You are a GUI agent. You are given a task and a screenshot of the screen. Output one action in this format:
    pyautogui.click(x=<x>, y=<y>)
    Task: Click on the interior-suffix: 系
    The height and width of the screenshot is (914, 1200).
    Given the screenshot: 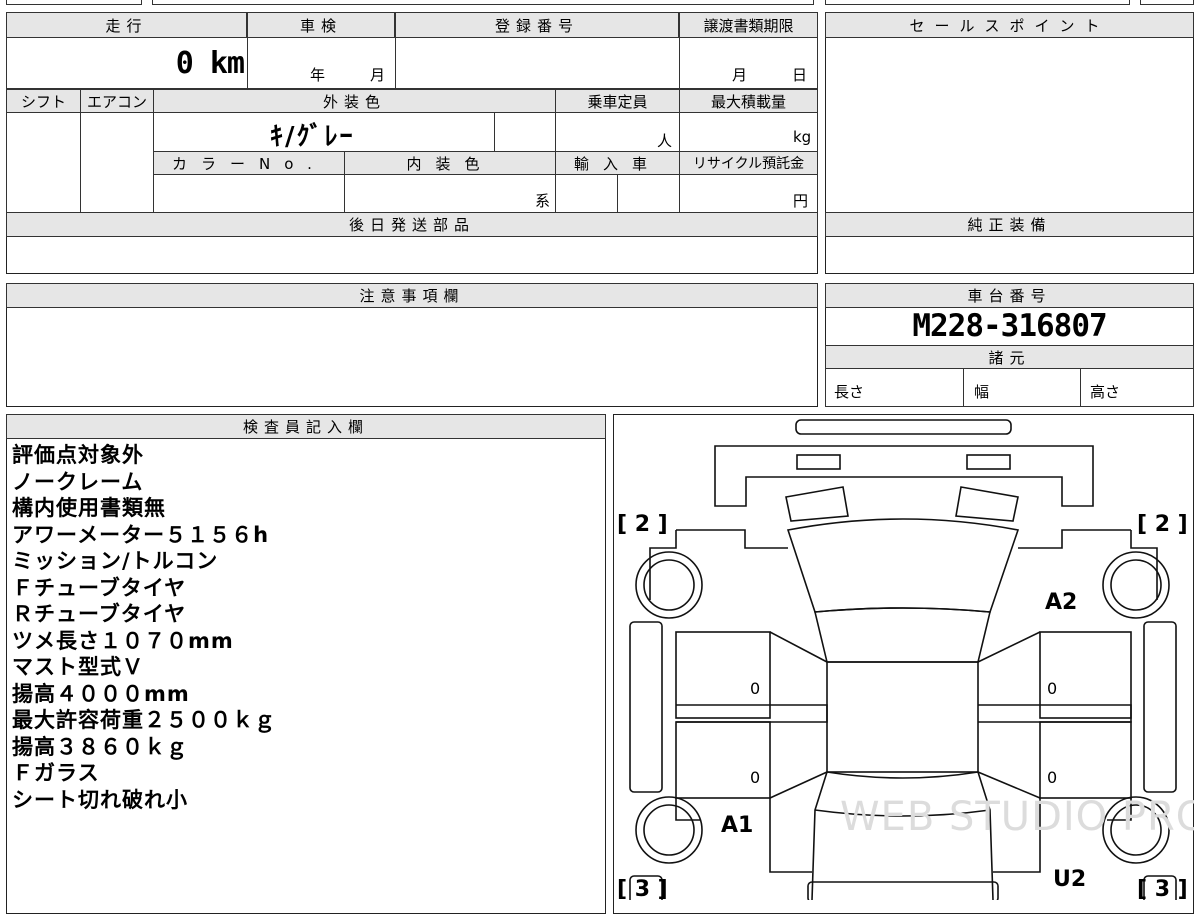 What is the action you would take?
    pyautogui.click(x=542, y=200)
    